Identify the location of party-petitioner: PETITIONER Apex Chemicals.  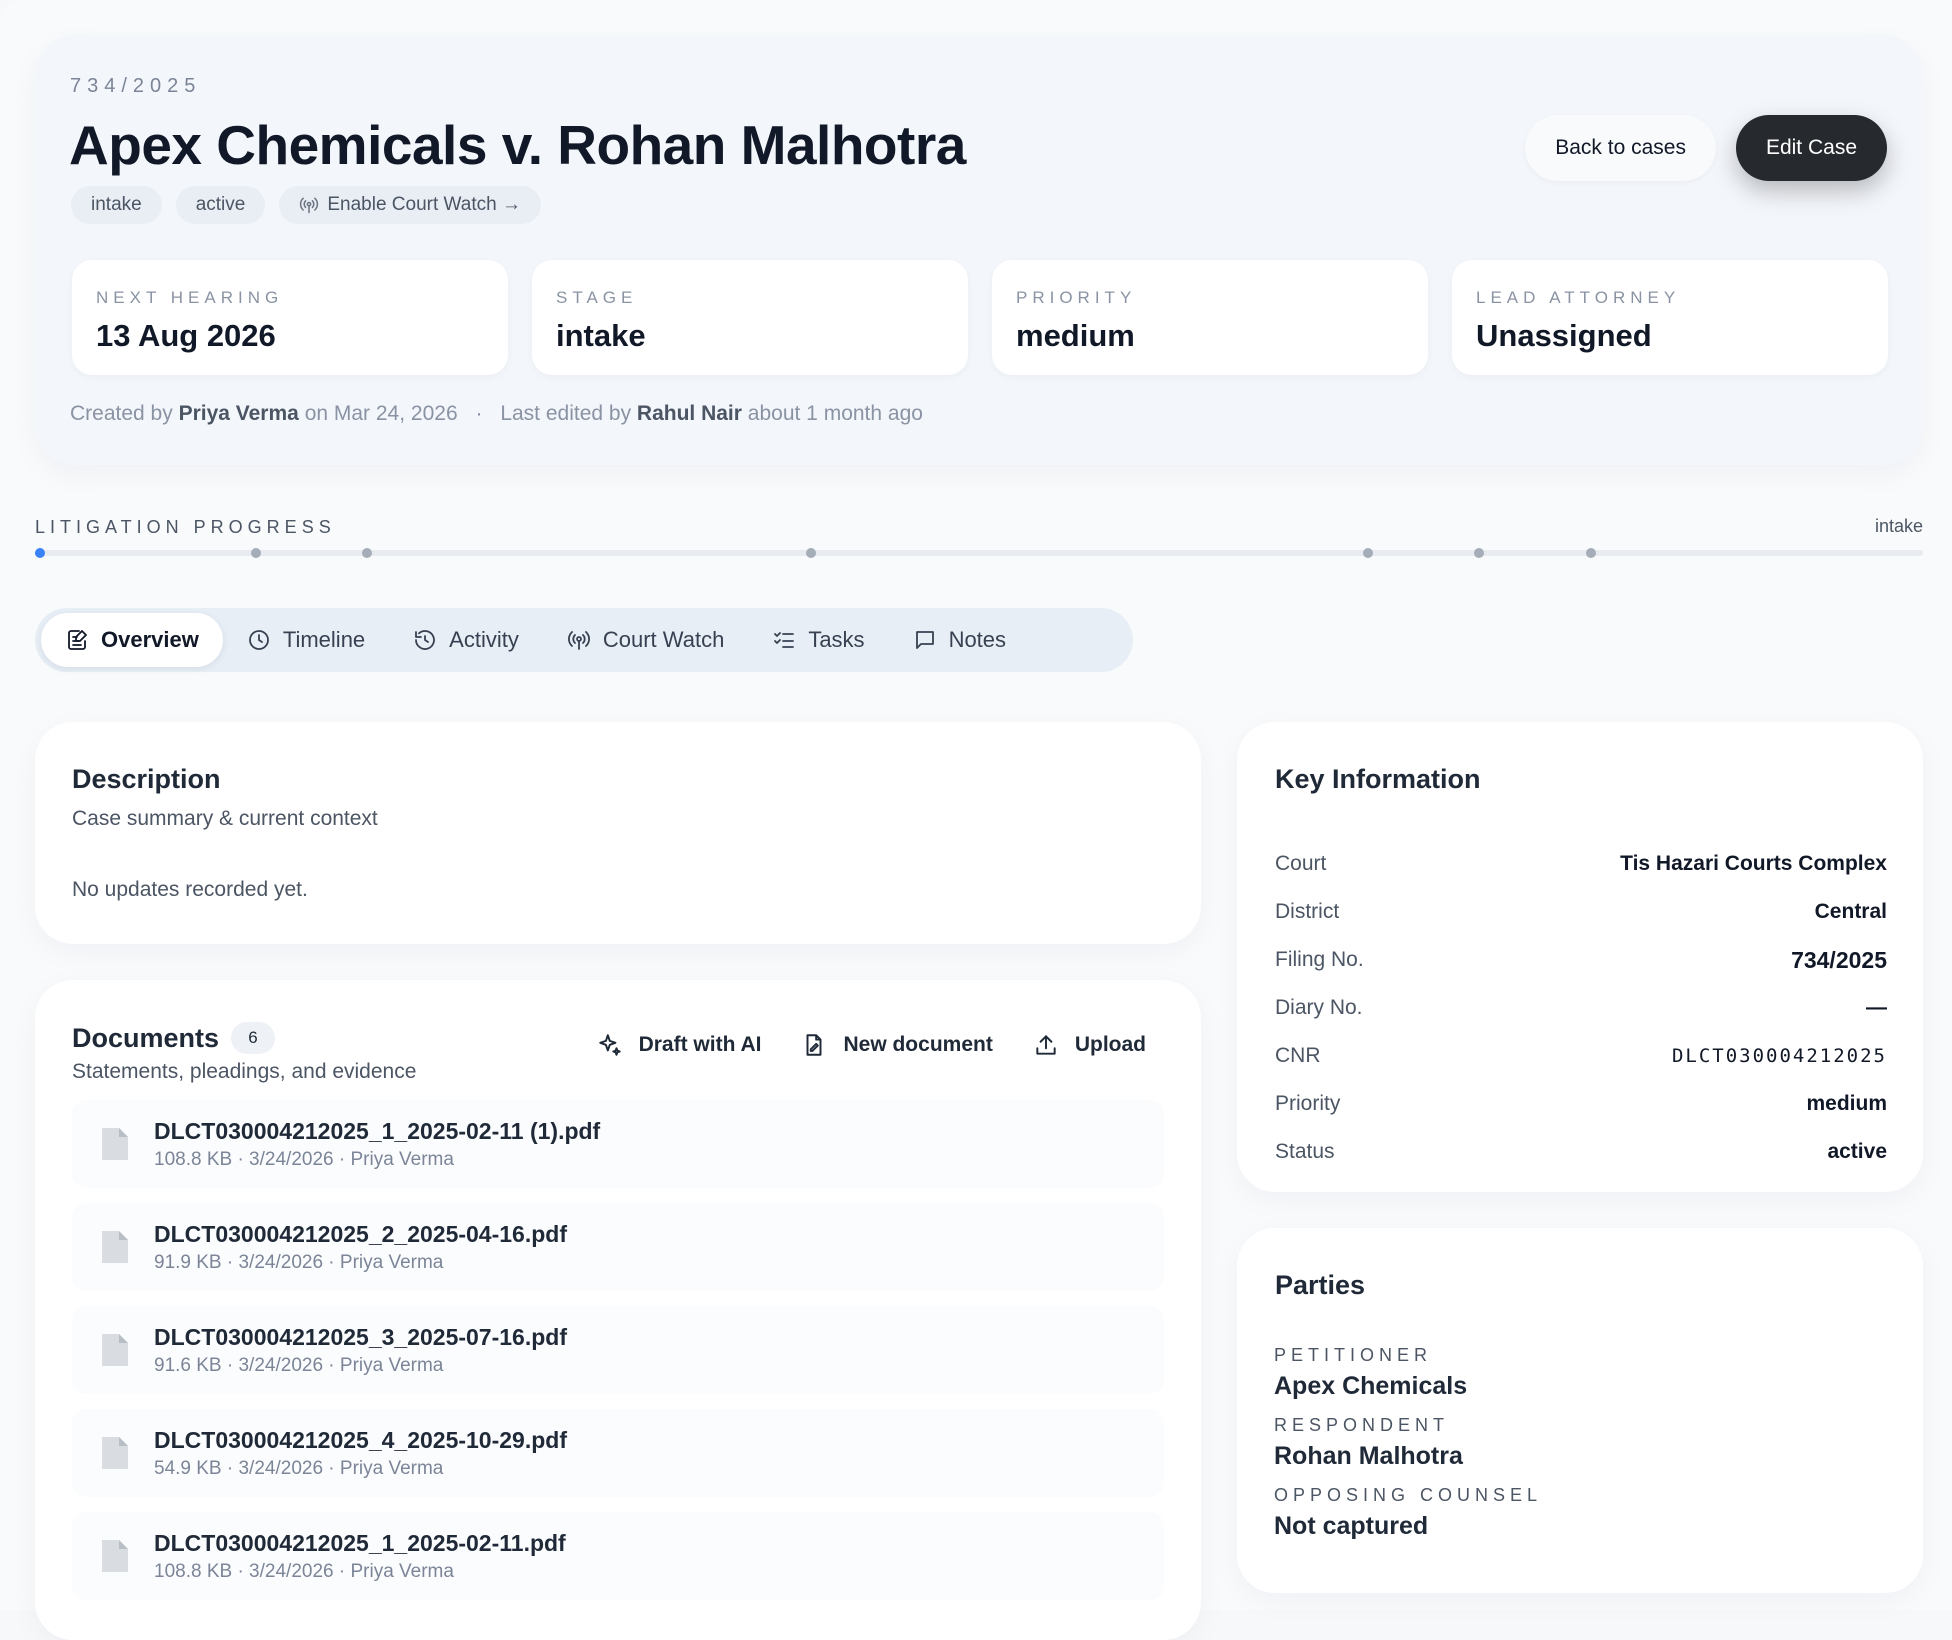
(1408, 1373).